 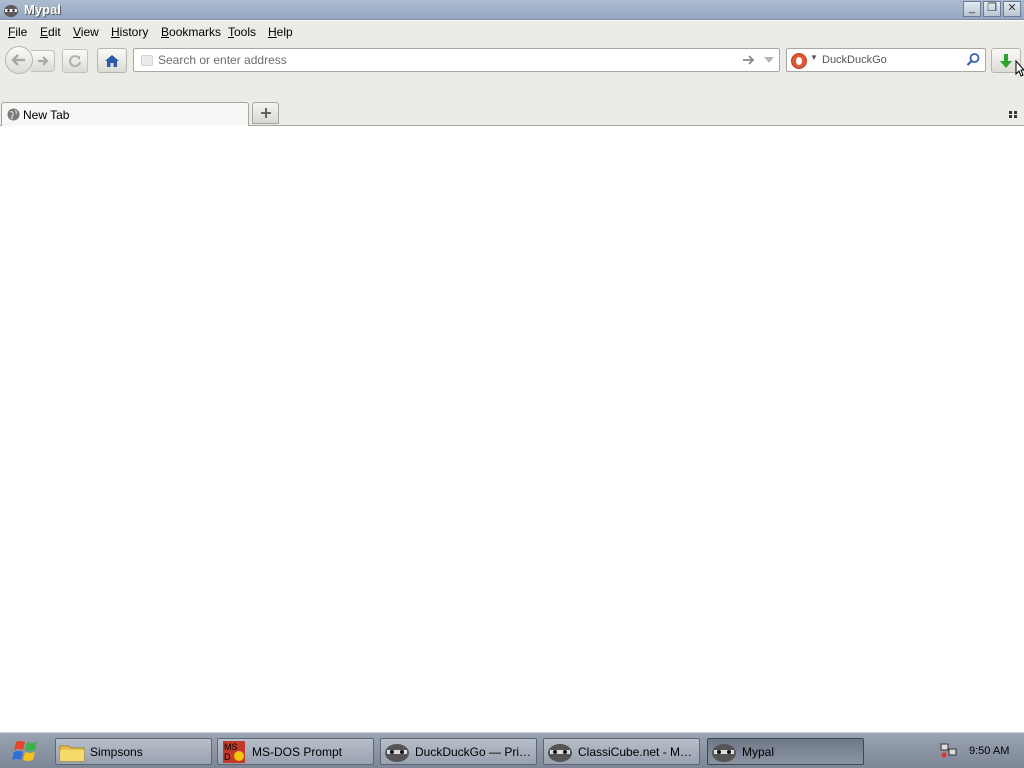 I want to click on forward-button, so click(x=43, y=61).